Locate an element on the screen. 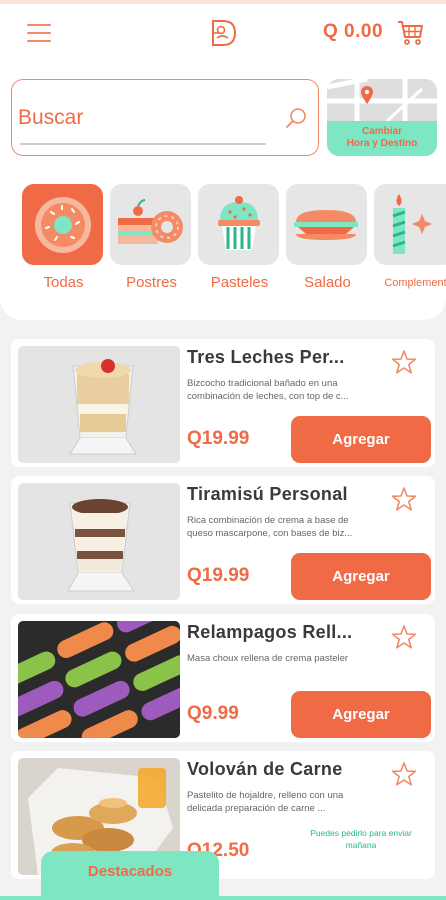 The width and height of the screenshot is (446, 900). donut-icon is located at coordinates (63, 225).